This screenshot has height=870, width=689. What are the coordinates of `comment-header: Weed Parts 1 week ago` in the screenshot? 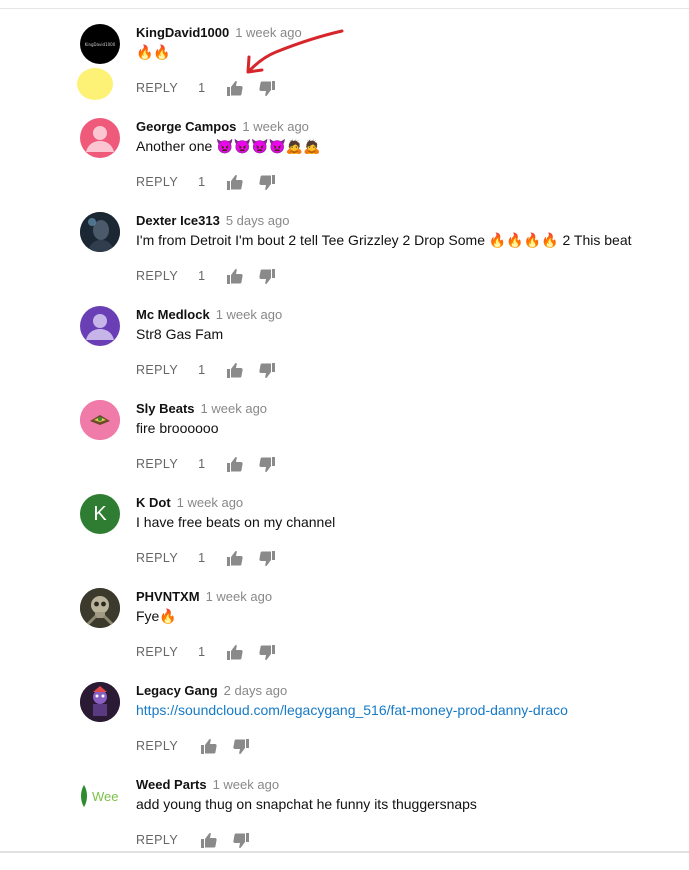 It's located at (207, 785).